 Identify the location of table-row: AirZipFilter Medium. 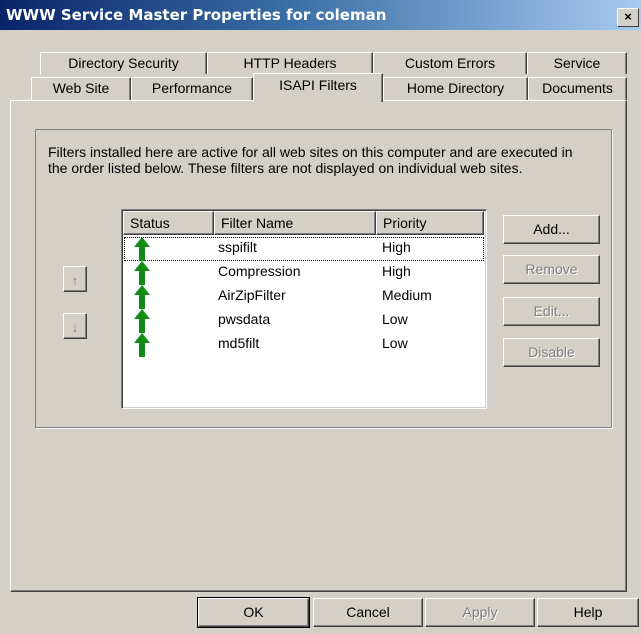
(304, 297).